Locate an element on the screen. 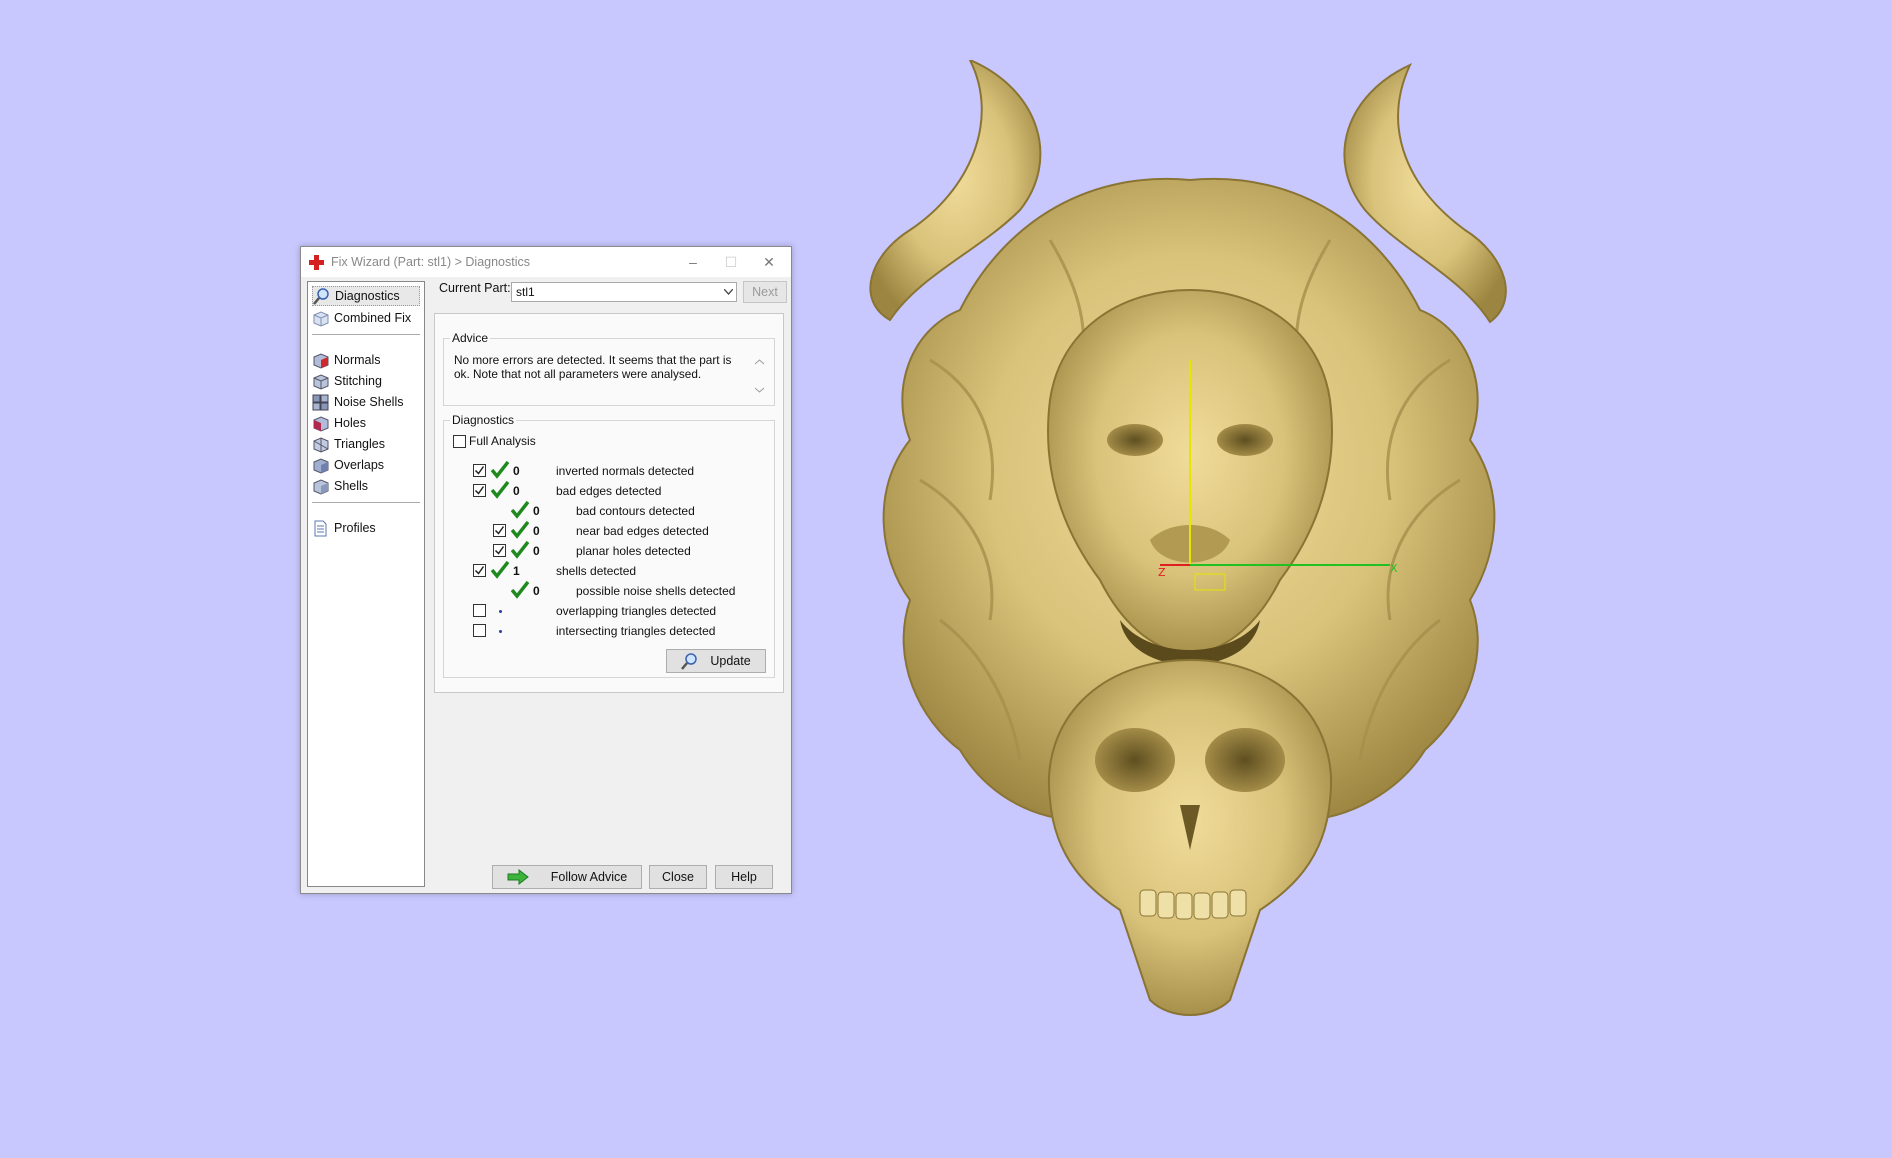 Image resolution: width=1892 pixels, height=1158 pixels. stitching-cube-icon is located at coordinates (321, 381).